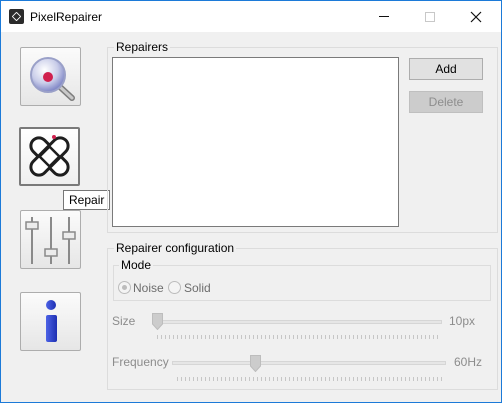 This screenshot has height=403, width=502. I want to click on add-button: Add, so click(446, 69).